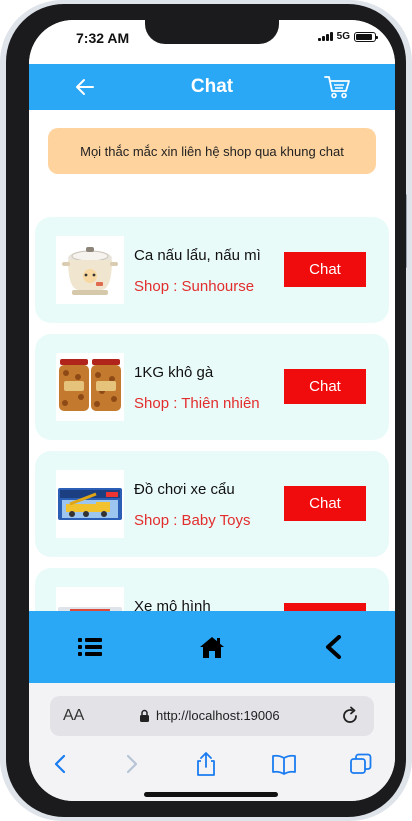 The height and width of the screenshot is (821, 412). What do you see at coordinates (172, 604) in the screenshot?
I see `product-name: Xe mô hình` at bounding box center [172, 604].